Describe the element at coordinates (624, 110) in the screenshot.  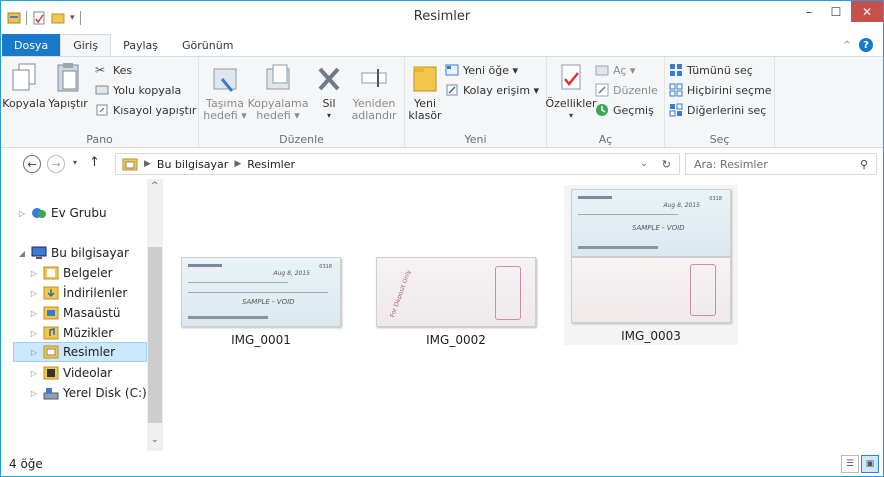
I see `history-button: Geçmiş` at that location.